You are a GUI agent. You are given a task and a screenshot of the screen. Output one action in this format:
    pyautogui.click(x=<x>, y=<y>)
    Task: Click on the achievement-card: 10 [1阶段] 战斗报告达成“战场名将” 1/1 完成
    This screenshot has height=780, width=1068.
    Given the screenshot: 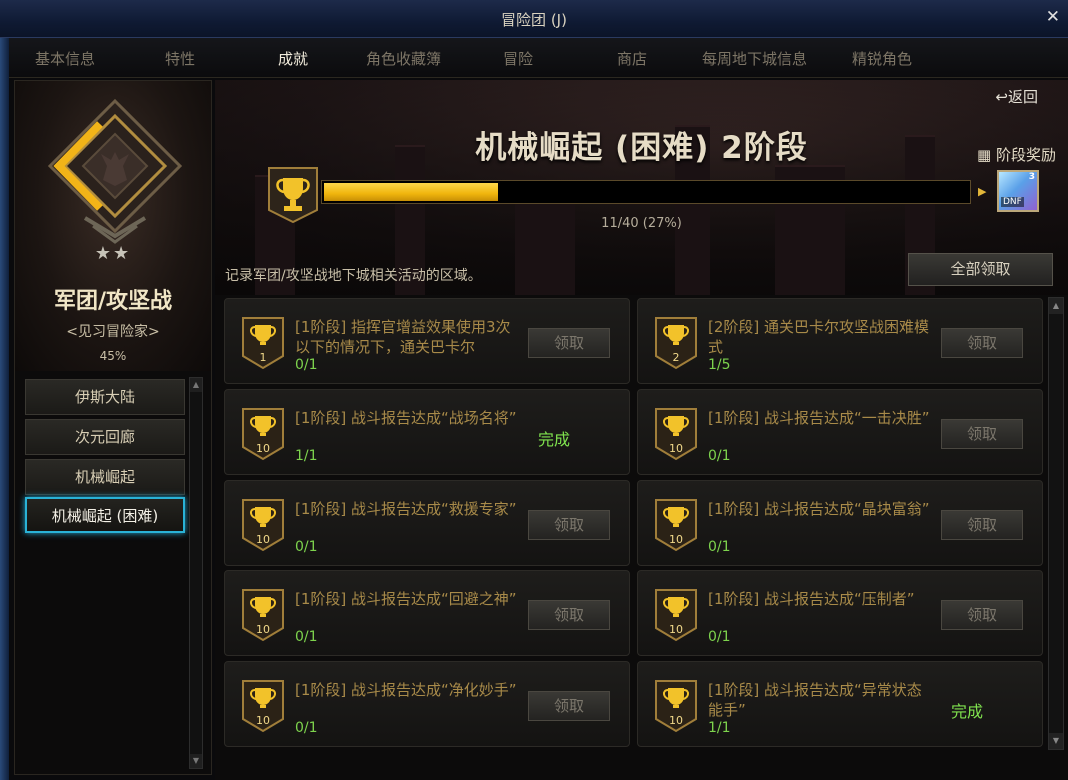 What is the action you would take?
    pyautogui.click(x=427, y=432)
    